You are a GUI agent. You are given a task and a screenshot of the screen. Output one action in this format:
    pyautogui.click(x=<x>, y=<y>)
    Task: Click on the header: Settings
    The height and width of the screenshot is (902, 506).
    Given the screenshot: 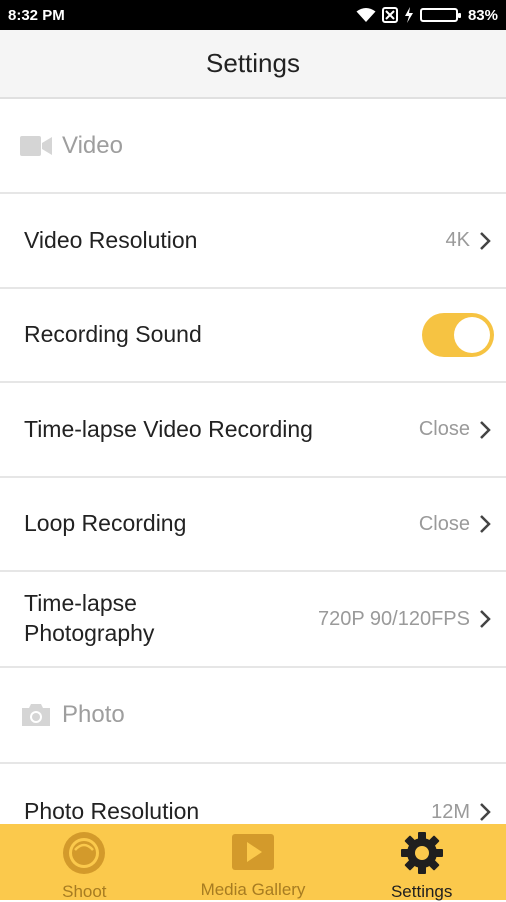 What is the action you would take?
    pyautogui.click(x=253, y=64)
    